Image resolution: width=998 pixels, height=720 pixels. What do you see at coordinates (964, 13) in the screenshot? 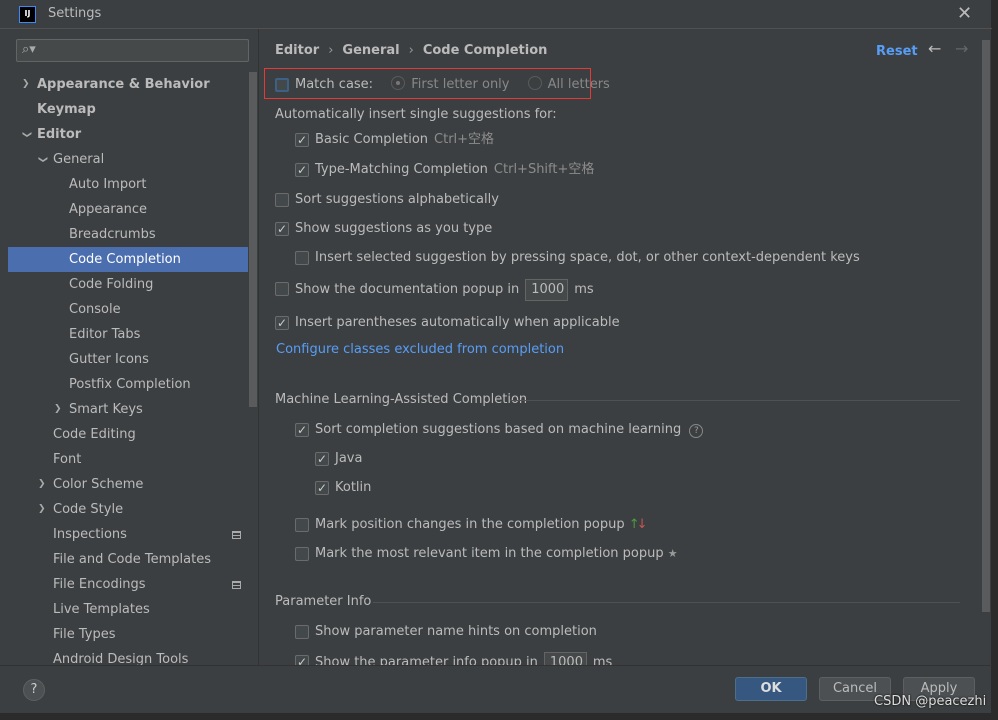
I see `close-icon: ✕` at bounding box center [964, 13].